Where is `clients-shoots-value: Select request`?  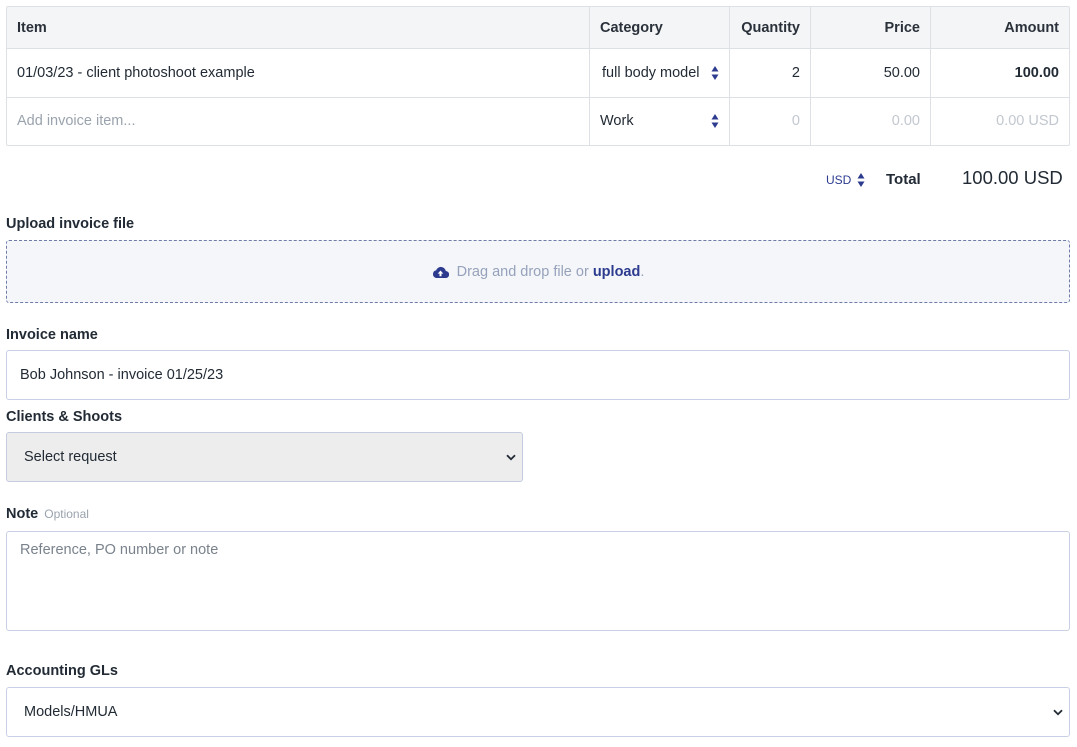
clients-shoots-value: Select request is located at coordinates (70, 457).